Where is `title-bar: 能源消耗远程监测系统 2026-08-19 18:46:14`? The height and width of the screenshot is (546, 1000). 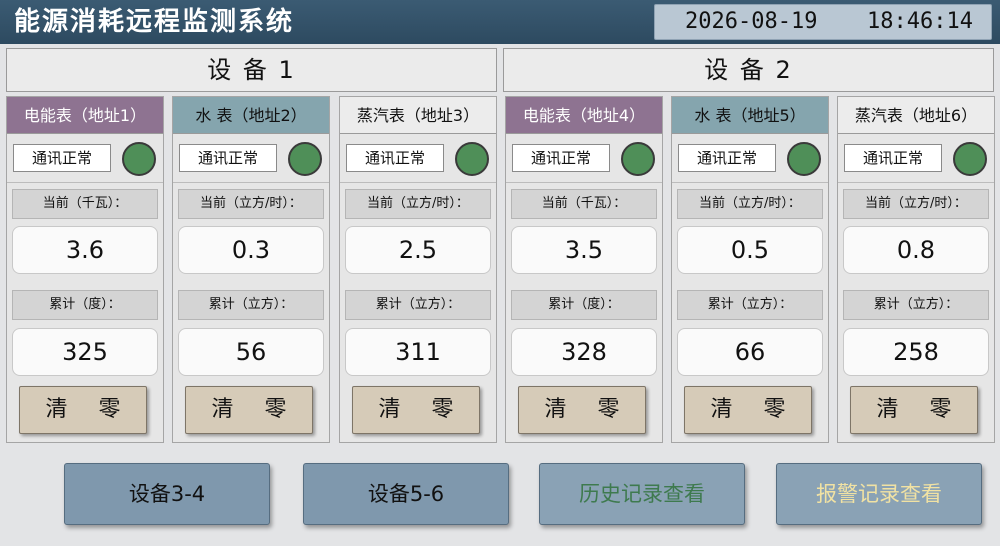
title-bar: 能源消耗远程监测系统 2026-08-19 18:46:14 is located at coordinates (500, 22).